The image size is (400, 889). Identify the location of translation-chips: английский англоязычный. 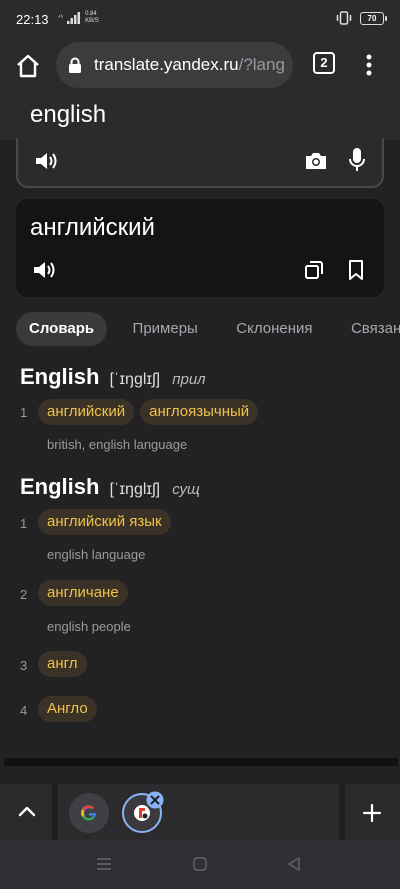
(148, 412).